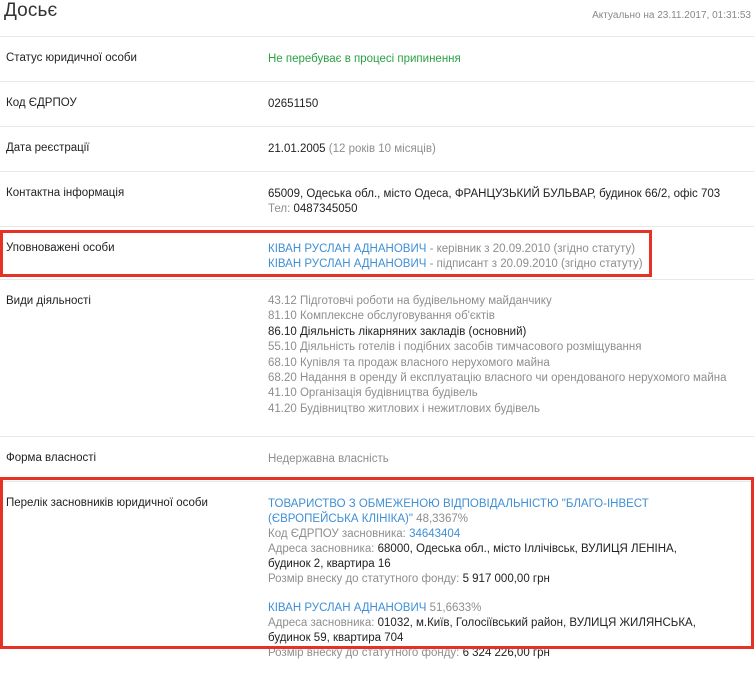  I want to click on status-label: Статус юридичної особи, so click(71, 58).